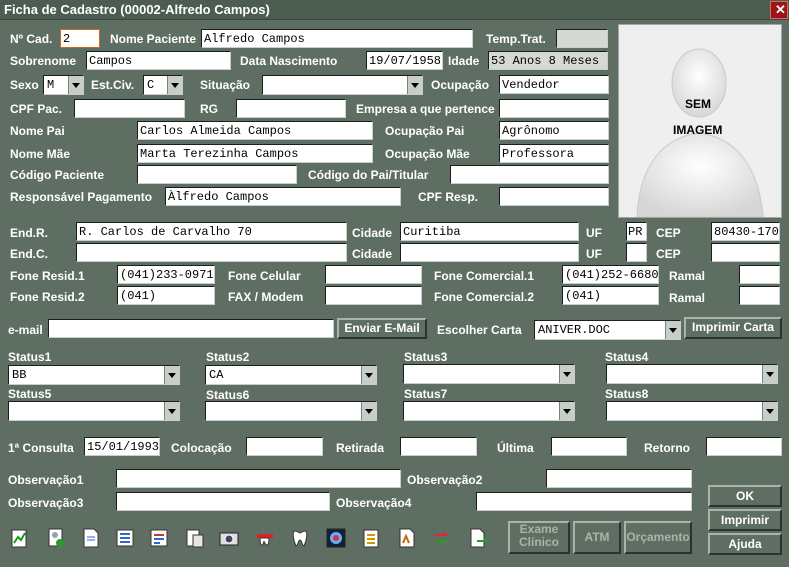 The width and height of the screenshot is (789, 567). Describe the element at coordinates (125, 538) in the screenshot. I see `list-icon` at that location.